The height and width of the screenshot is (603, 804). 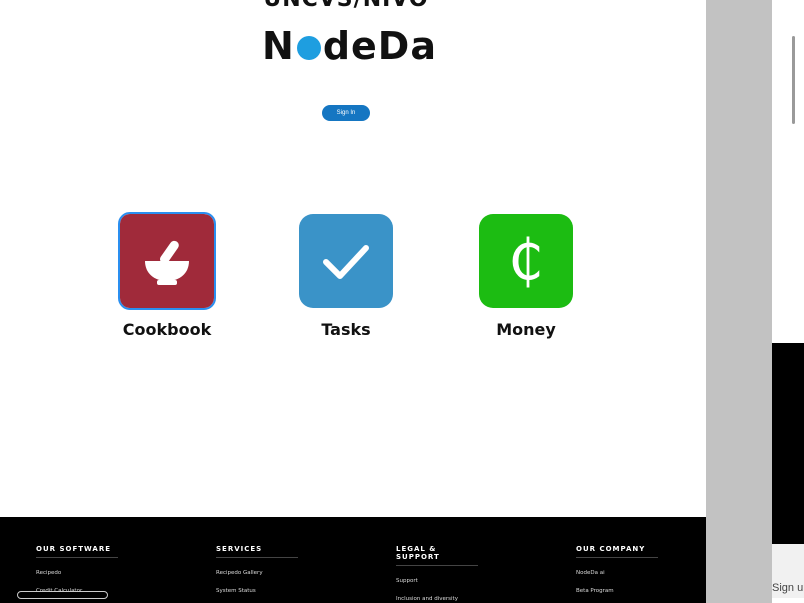 I want to click on footer-col-software: OUR SOFTWARE Recipedo Credit Calculator, so click(x=77, y=569).